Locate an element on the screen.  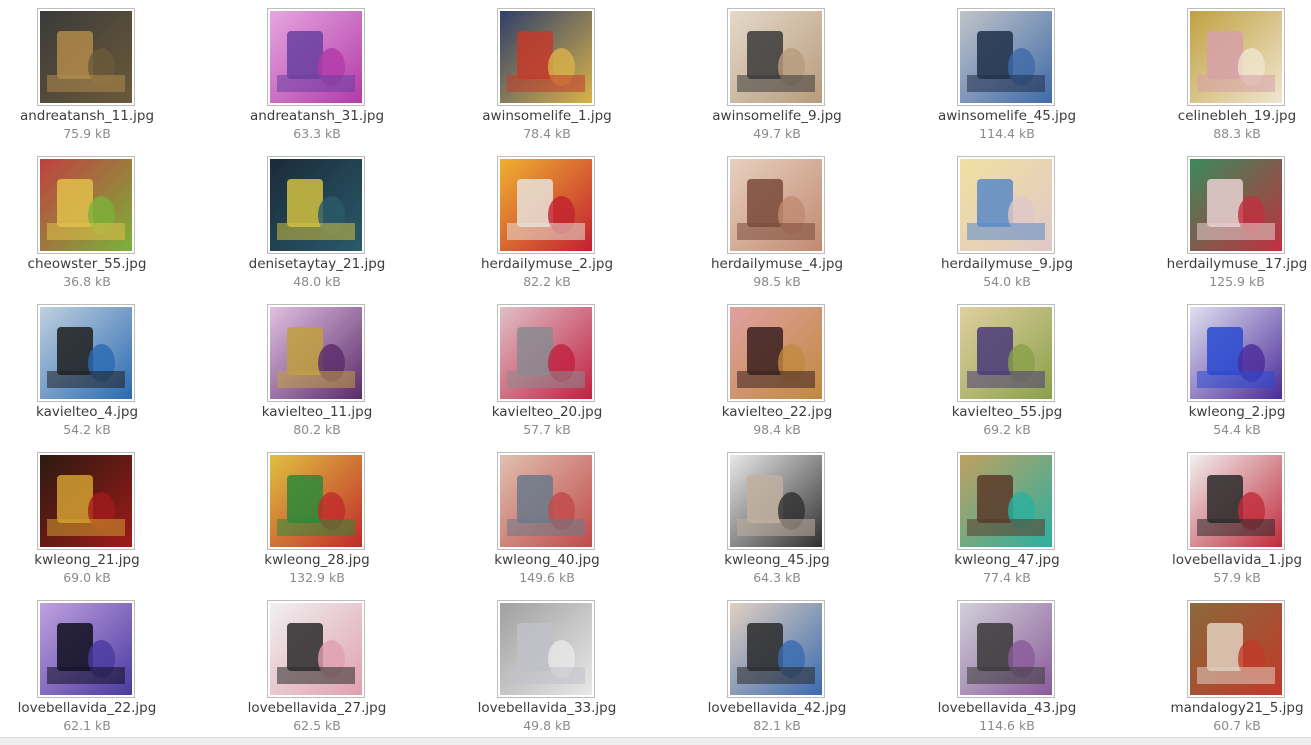
file-item: kwleong_40.jpg 149.6 kB is located at coordinates (547, 522).